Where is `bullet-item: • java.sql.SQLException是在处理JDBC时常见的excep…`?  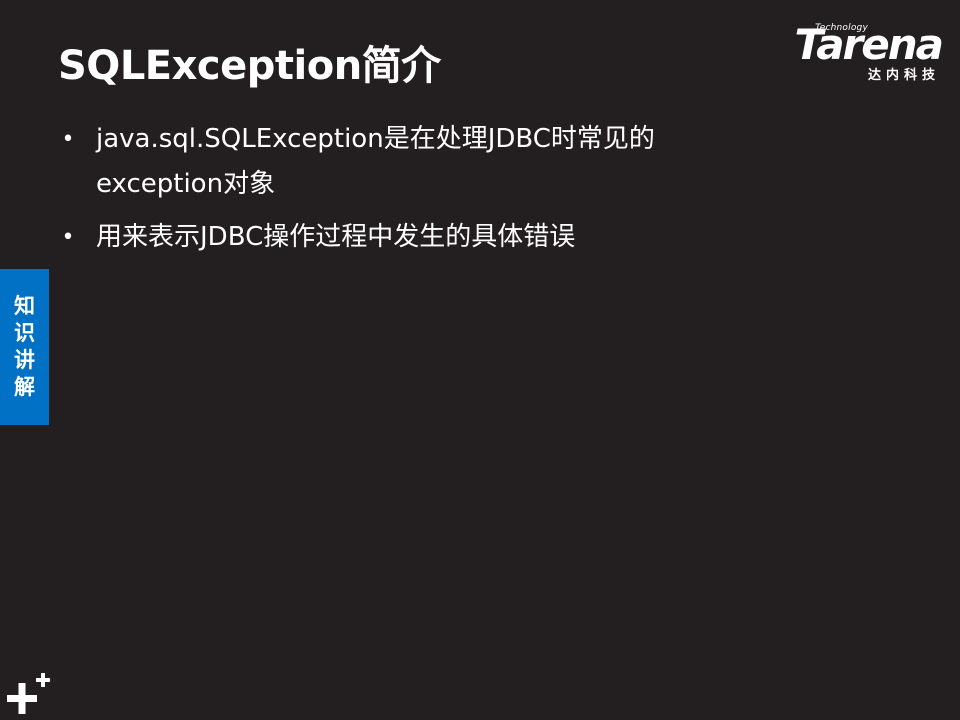
bullet-item: • java.sql.SQLException是在处理JDBC时常见的excep… is located at coordinates (418, 162).